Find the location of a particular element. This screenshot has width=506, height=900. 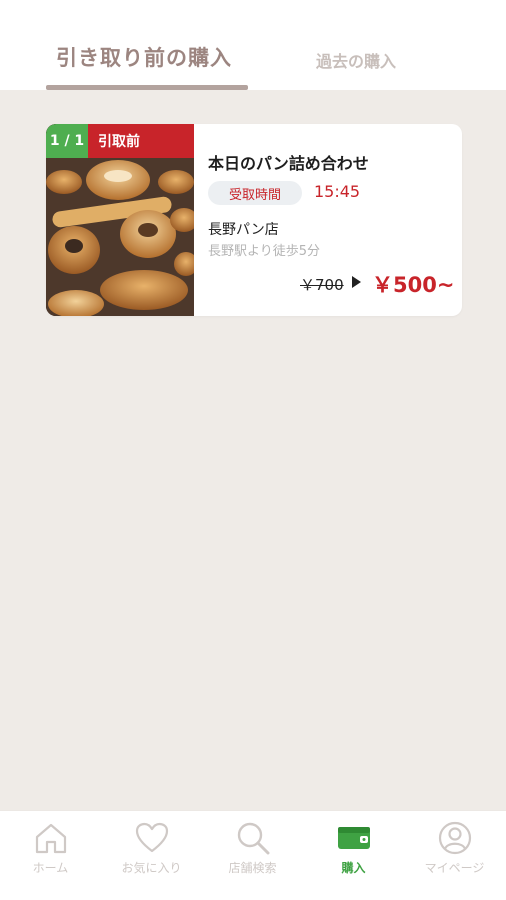

bottom-nav: ホーム お気に入り 店舗検索 購入 マイページ is located at coordinates (253, 855).